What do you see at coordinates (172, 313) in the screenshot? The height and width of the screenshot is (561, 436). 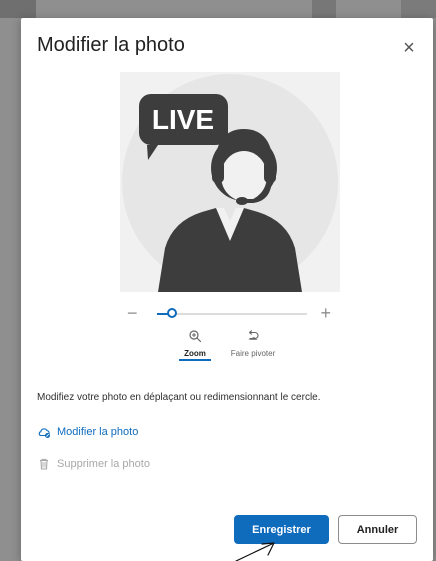 I see `zoom-slider-thumb` at bounding box center [172, 313].